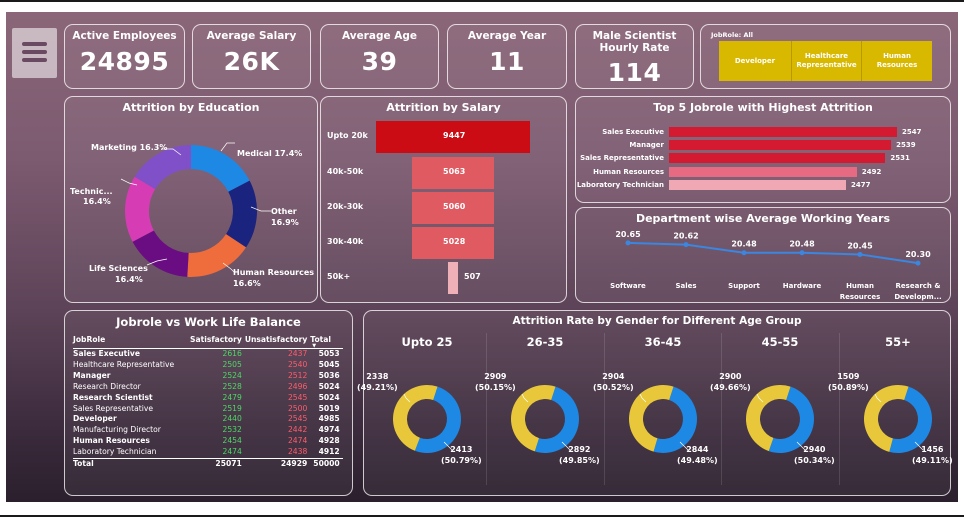  What do you see at coordinates (780, 342) in the screenshot?
I see `age-group-title: 45-55` at bounding box center [780, 342].